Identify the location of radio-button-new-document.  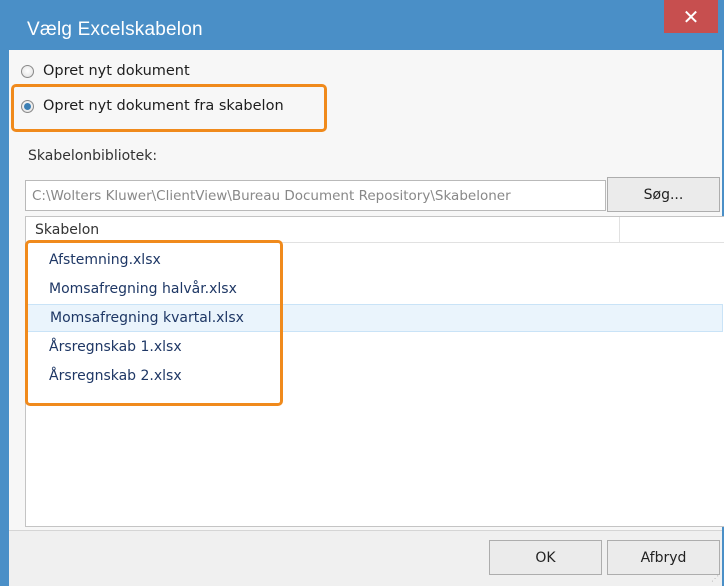
(27, 71).